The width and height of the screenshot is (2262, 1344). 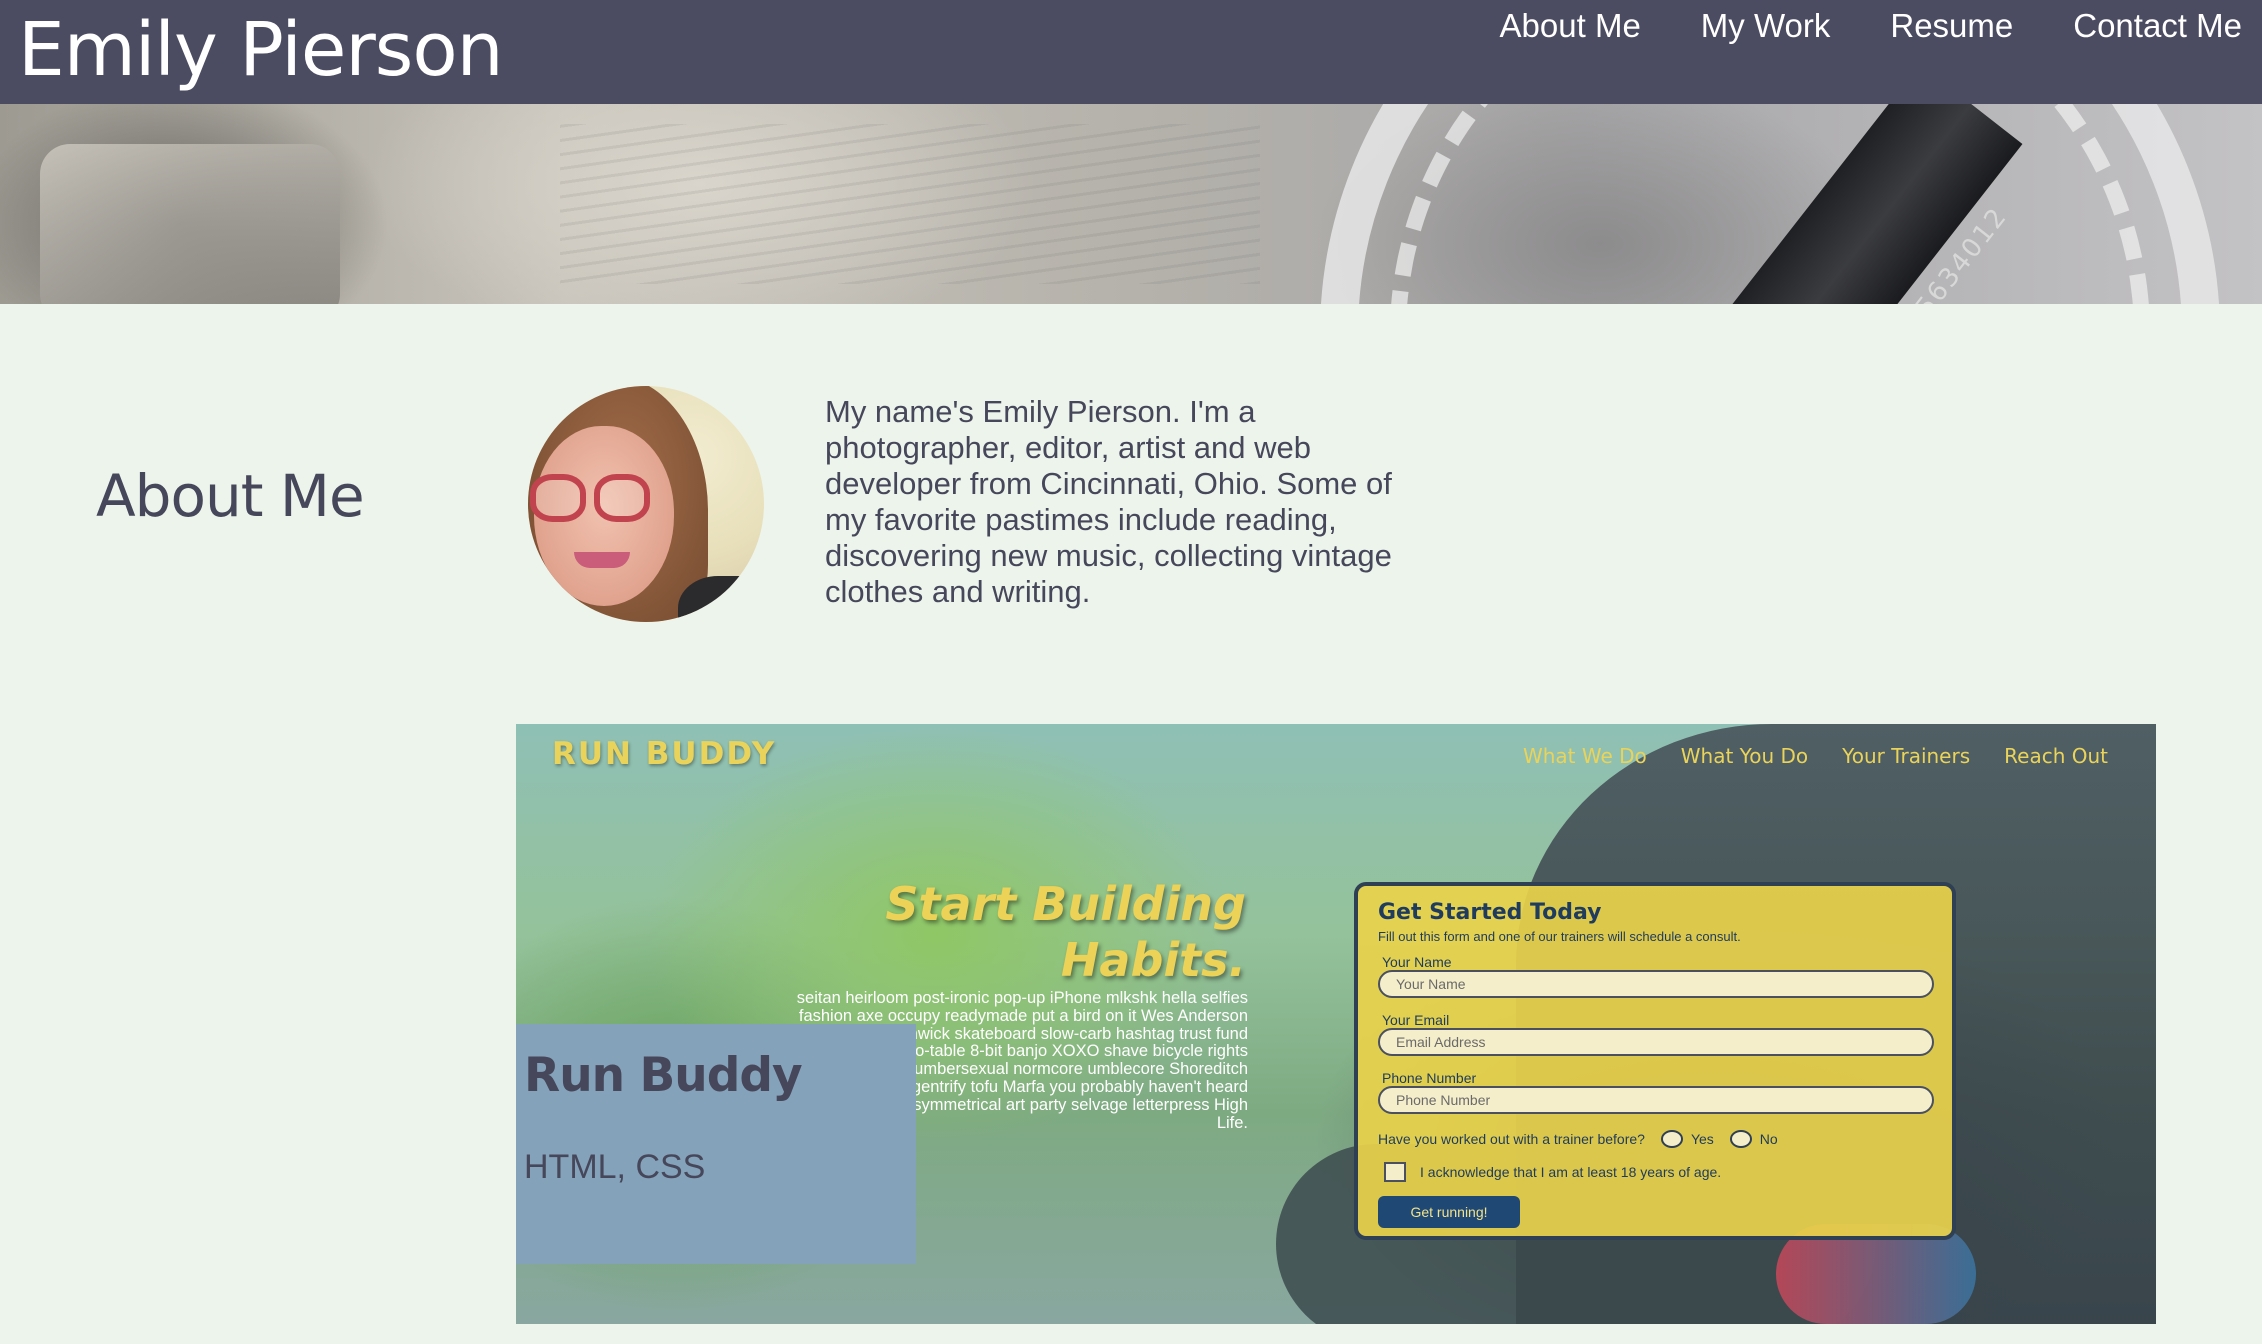 I want to click on email-input, so click(x=1656, y=1042).